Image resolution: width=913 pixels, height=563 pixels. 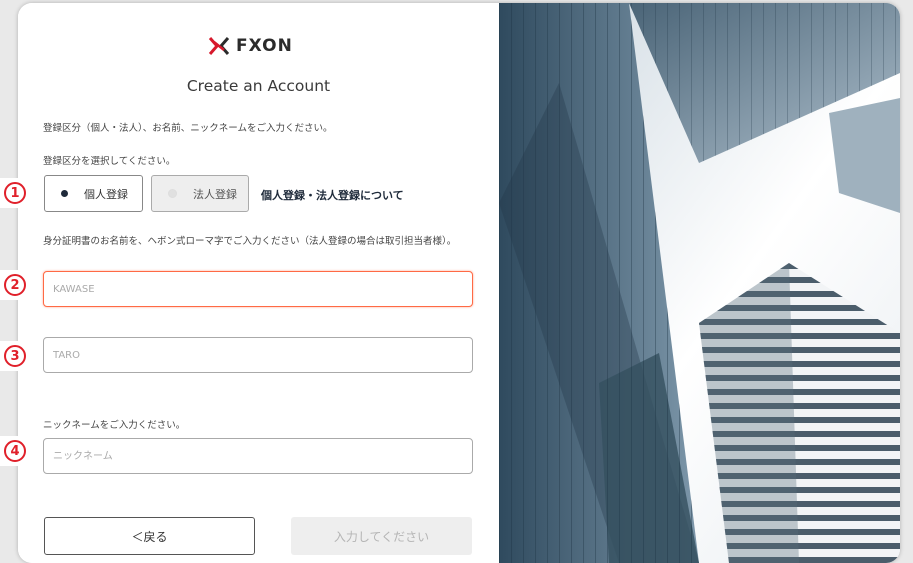 What do you see at coordinates (149, 536) in the screenshot?
I see `back-button: ＜戻る` at bounding box center [149, 536].